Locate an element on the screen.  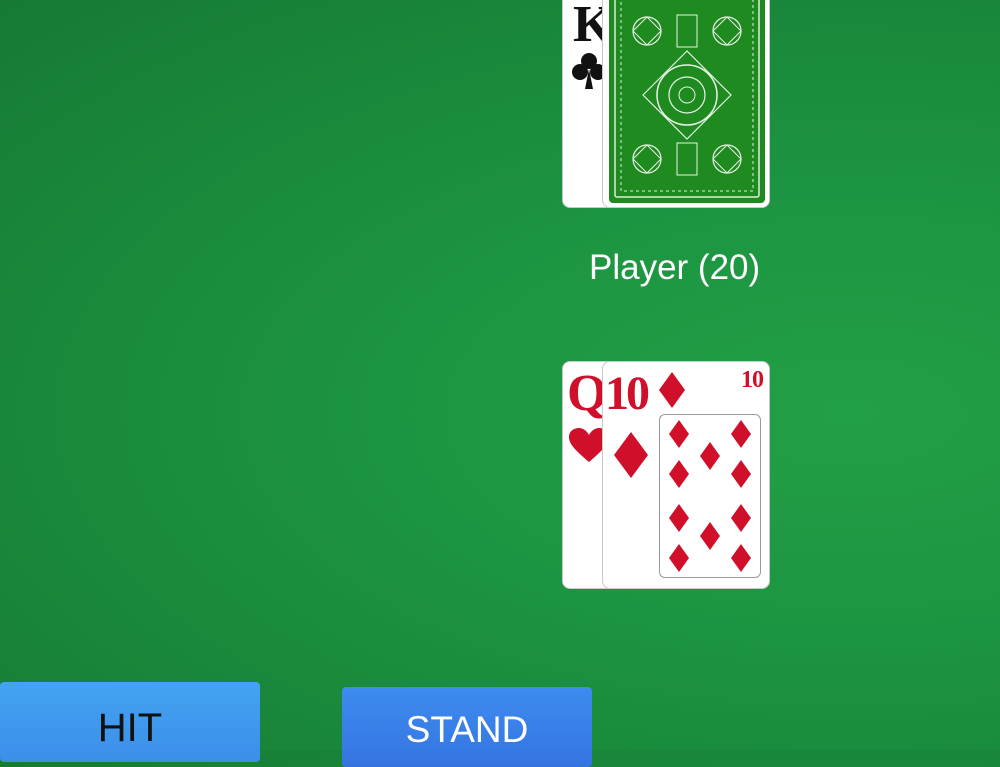
player-card-ten-of-diamonds: 10 10 is located at coordinates (686, 475).